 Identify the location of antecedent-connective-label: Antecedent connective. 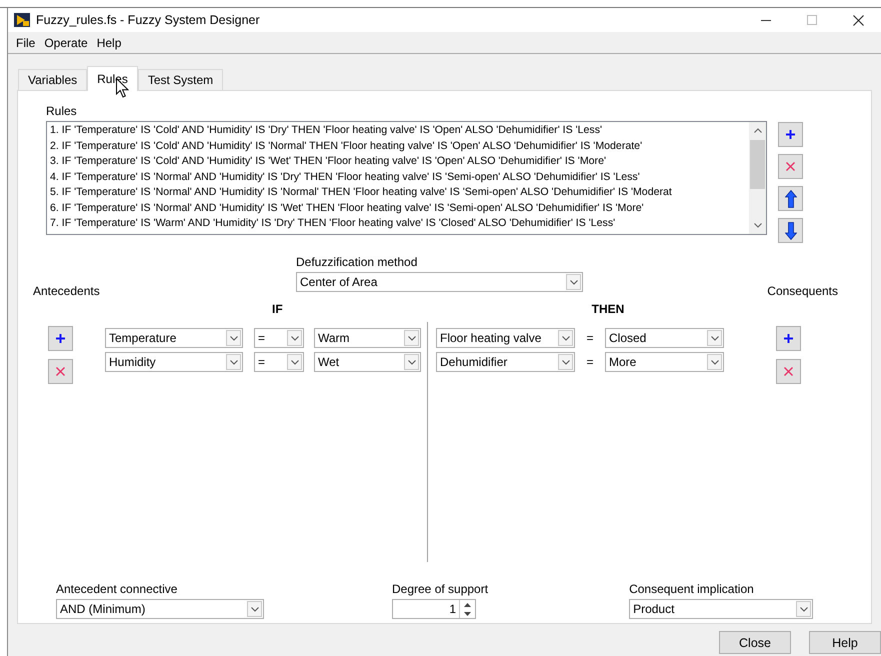
(117, 589).